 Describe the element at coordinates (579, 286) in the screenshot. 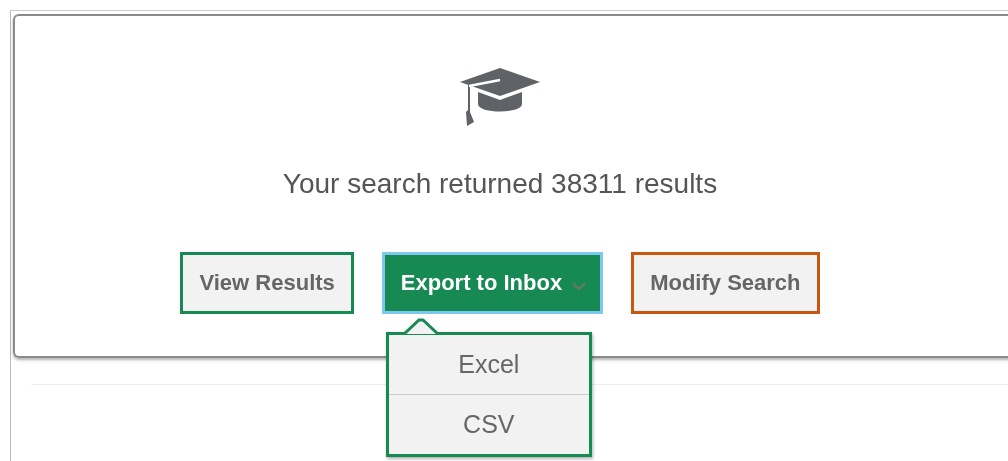

I see `caret-icon` at that location.